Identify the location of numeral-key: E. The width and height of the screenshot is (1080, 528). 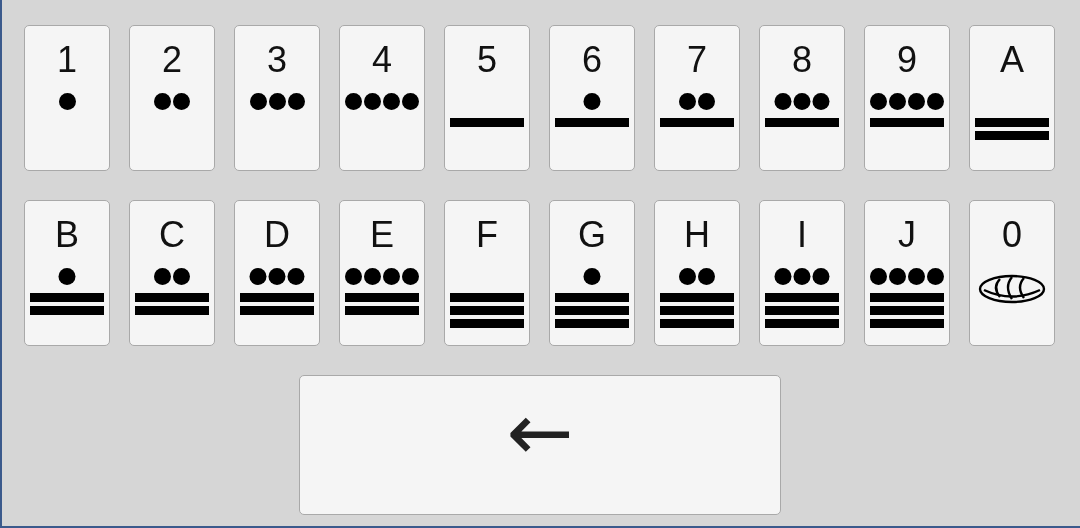
(382, 273).